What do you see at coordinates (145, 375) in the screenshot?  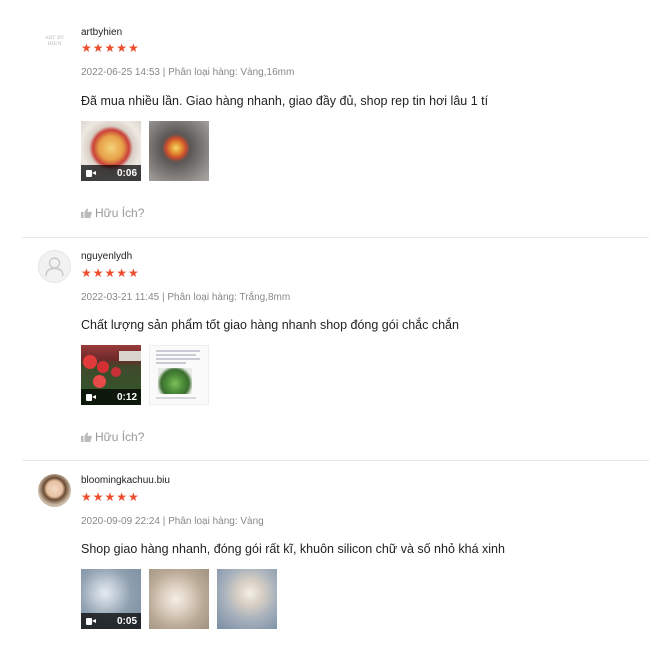 I see `review-media: 0:12` at bounding box center [145, 375].